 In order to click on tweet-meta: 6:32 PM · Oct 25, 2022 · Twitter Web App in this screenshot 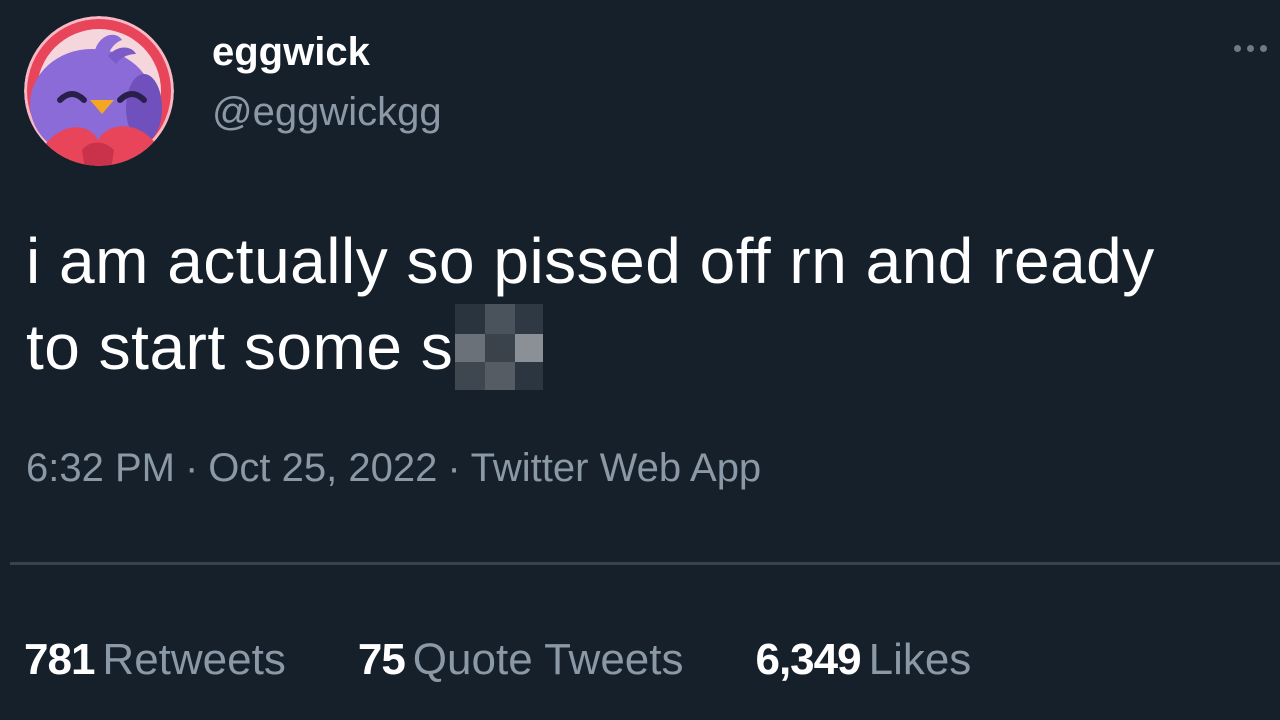, I will do `click(393, 468)`.